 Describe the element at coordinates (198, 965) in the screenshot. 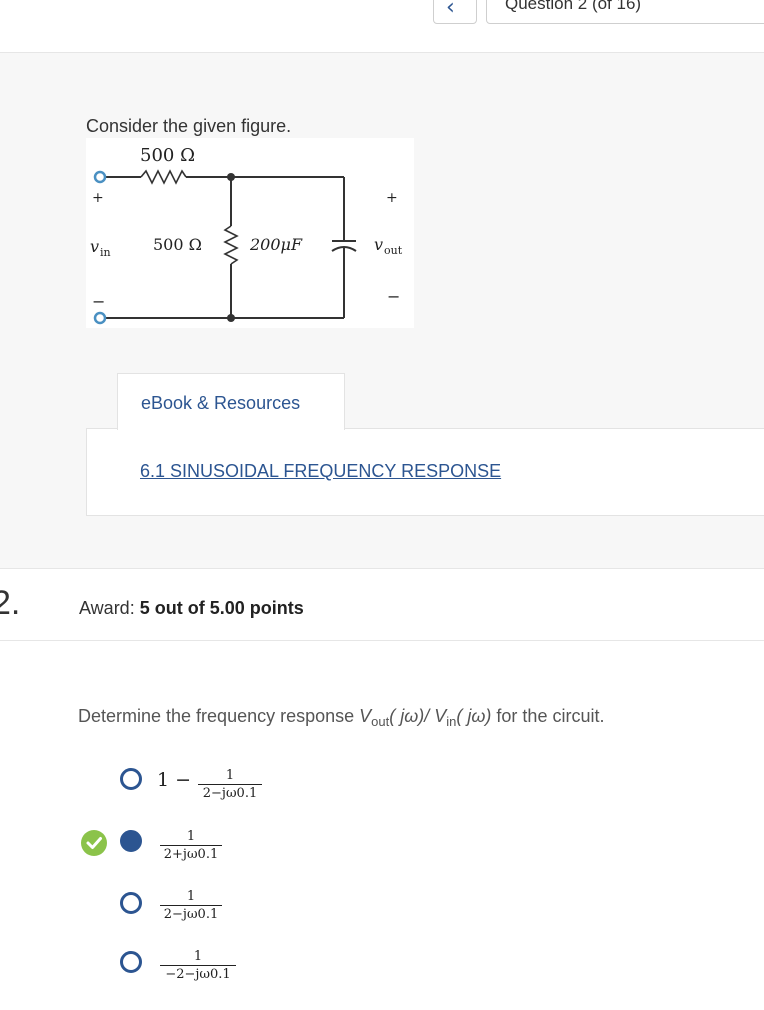

I see `option-4-fraction: 1 −2−jω0.1` at that location.